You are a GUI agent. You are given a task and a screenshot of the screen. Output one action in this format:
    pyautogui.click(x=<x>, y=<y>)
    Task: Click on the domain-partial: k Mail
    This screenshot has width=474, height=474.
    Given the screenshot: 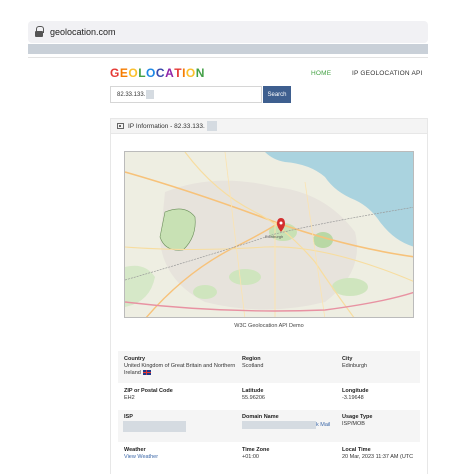 What is the action you would take?
    pyautogui.click(x=323, y=425)
    